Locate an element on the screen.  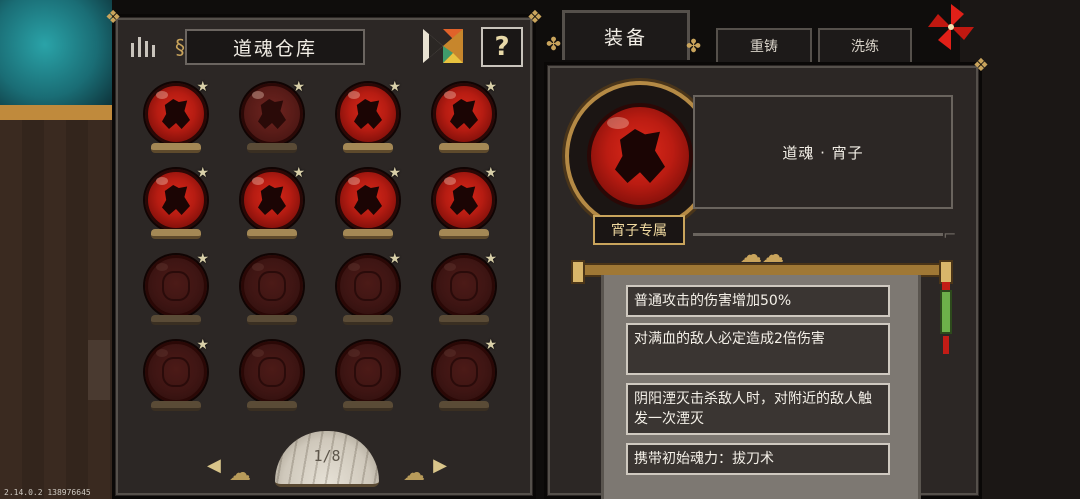
exclusive-tag: 宵子专属 is located at coordinates (639, 230).